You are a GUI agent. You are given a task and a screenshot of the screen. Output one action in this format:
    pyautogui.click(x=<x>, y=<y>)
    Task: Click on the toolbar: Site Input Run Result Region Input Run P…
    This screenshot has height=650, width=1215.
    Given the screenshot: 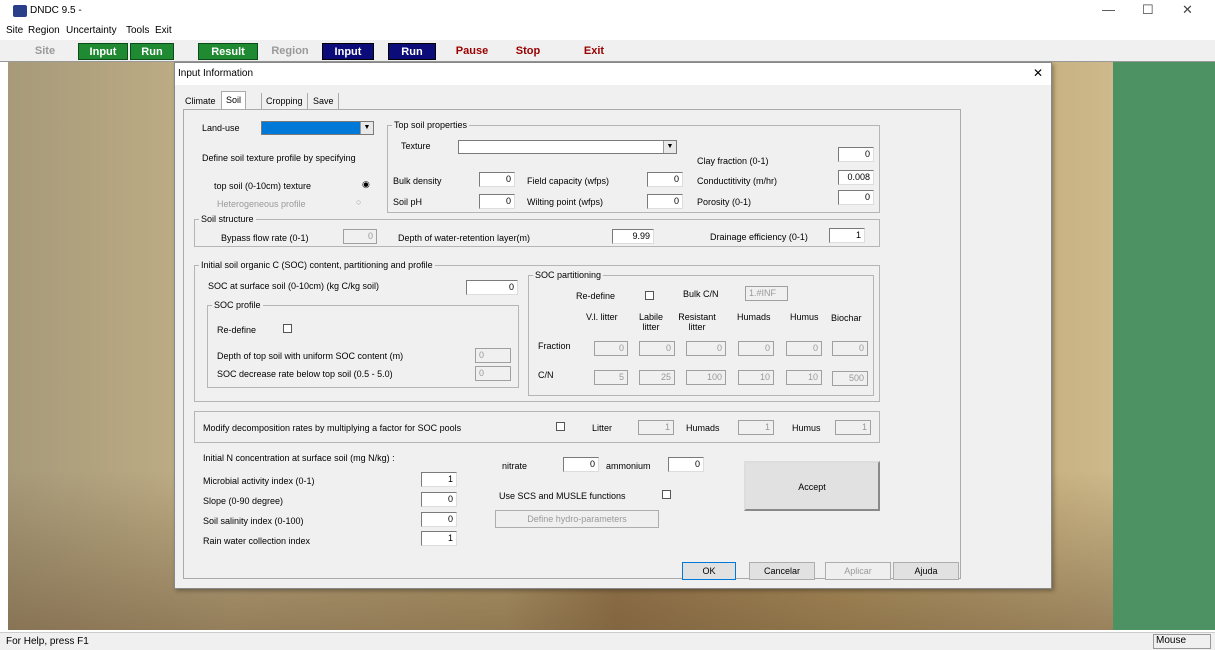 What is the action you would take?
    pyautogui.click(x=607, y=51)
    